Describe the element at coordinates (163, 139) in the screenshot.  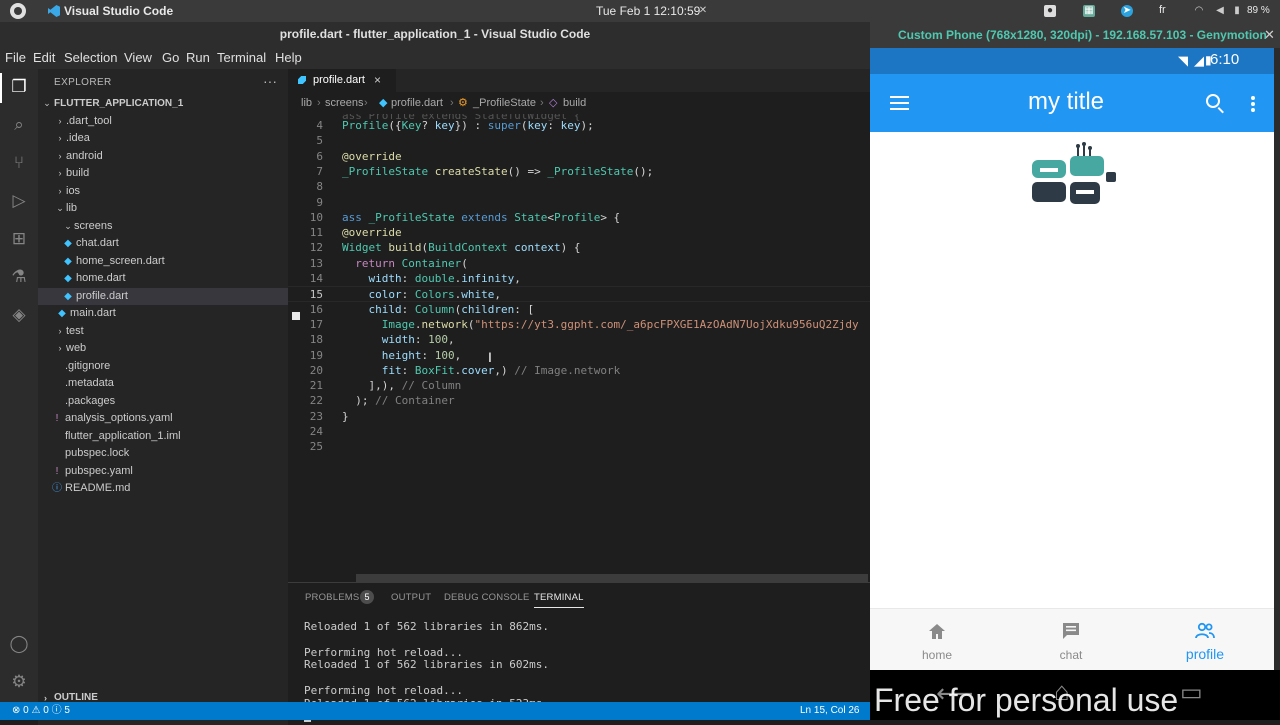
I see `tree-item: › .idea` at that location.